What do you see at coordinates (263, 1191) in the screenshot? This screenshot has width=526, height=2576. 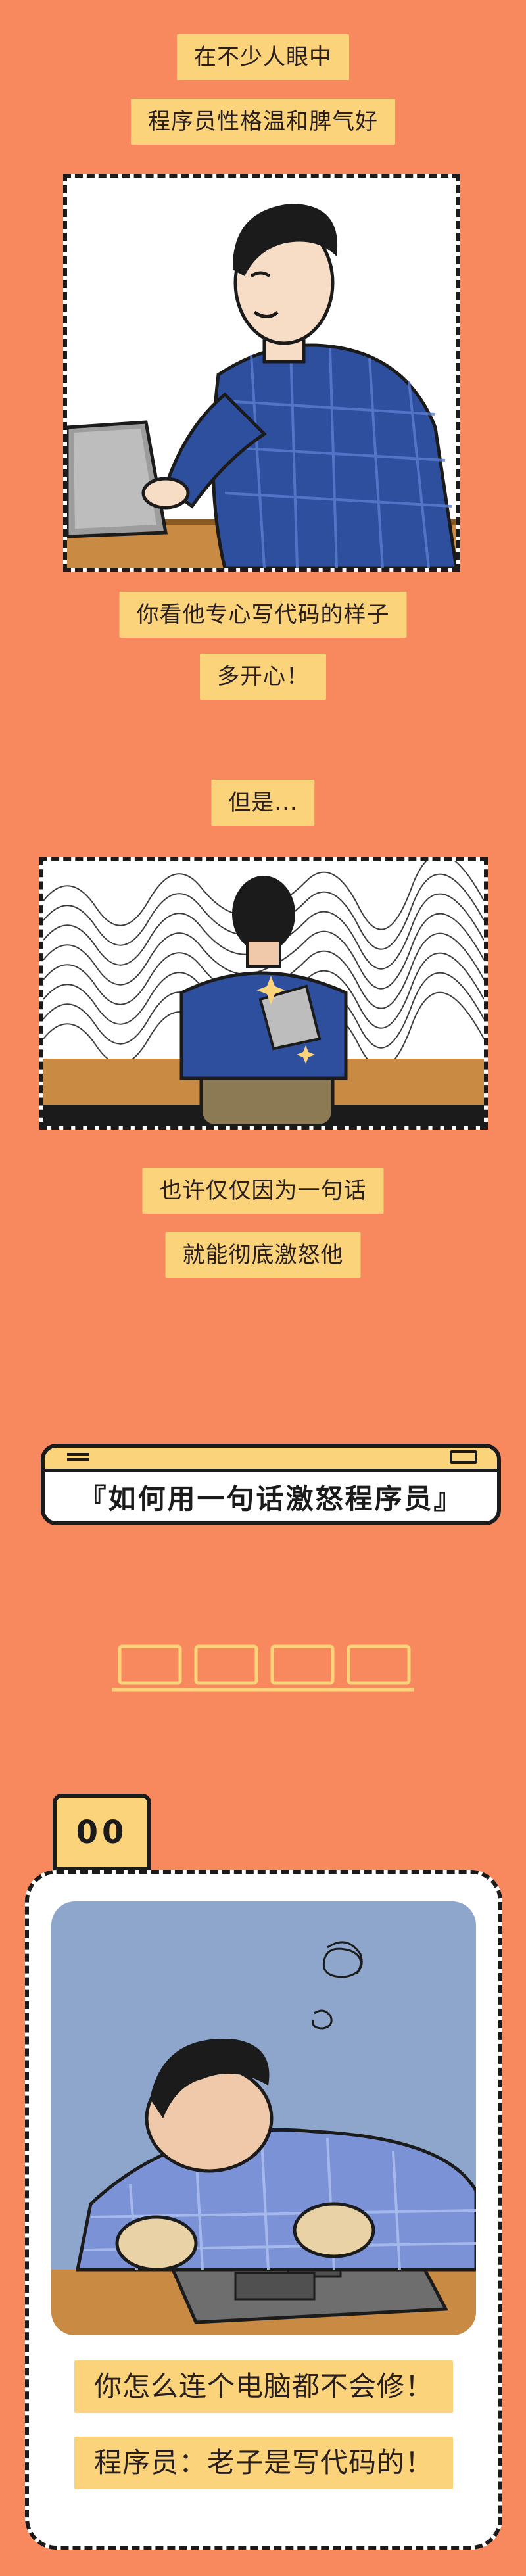 I see `caption-6: 也许仅仅因为一句话` at bounding box center [263, 1191].